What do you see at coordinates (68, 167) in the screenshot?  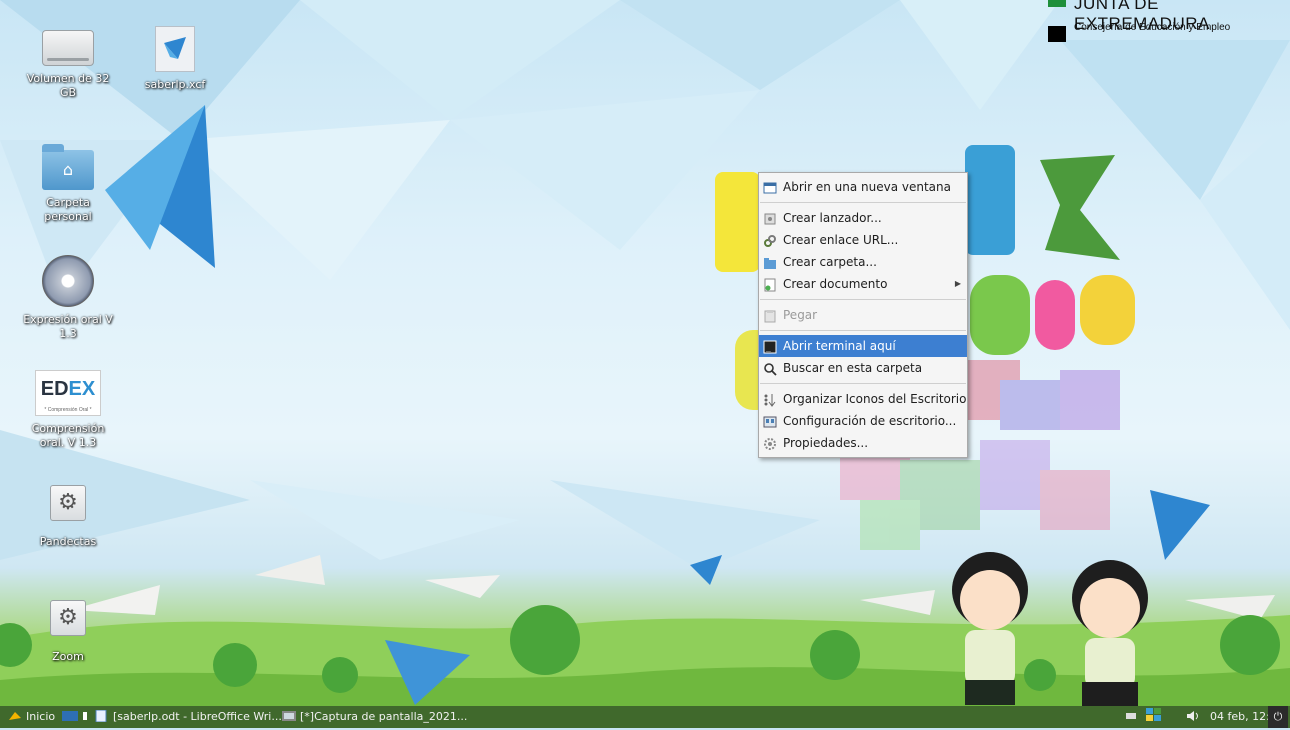 I see `home-folder-icon: ⌂` at bounding box center [68, 167].